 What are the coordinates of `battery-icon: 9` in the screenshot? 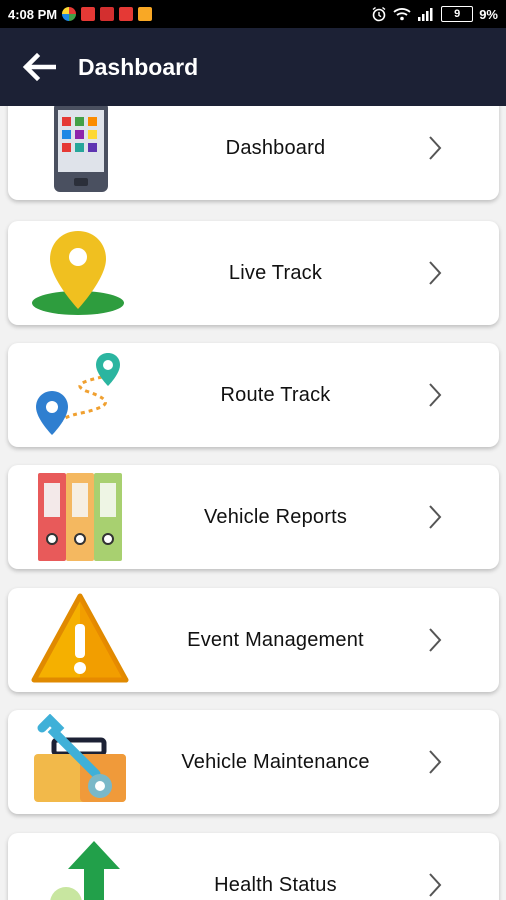 It's located at (457, 14).